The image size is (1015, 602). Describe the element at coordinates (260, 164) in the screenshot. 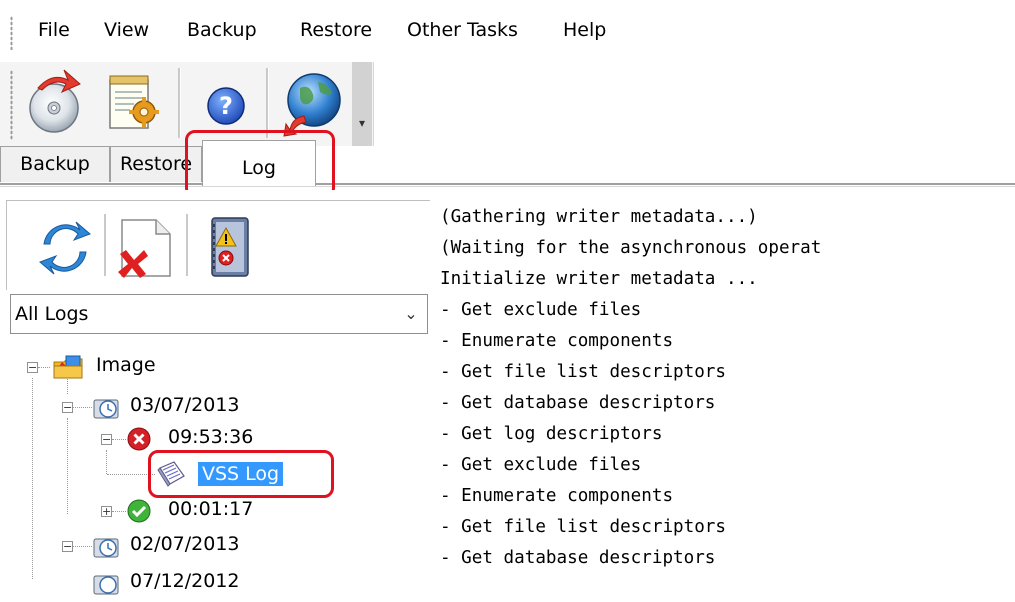

I see `annotation-highlight-log-tab` at that location.